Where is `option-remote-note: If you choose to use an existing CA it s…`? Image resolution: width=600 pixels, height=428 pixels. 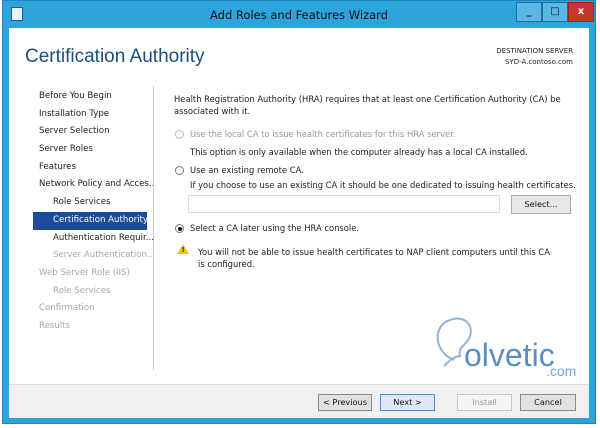
option-remote-note: If you choose to use an existing CA it s… is located at coordinates (383, 185).